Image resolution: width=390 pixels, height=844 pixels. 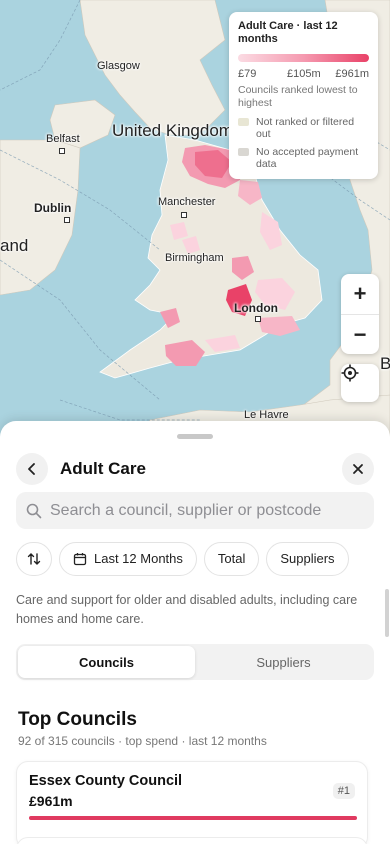 I want to click on sheet-title: Adult Care, so click(x=103, y=468).